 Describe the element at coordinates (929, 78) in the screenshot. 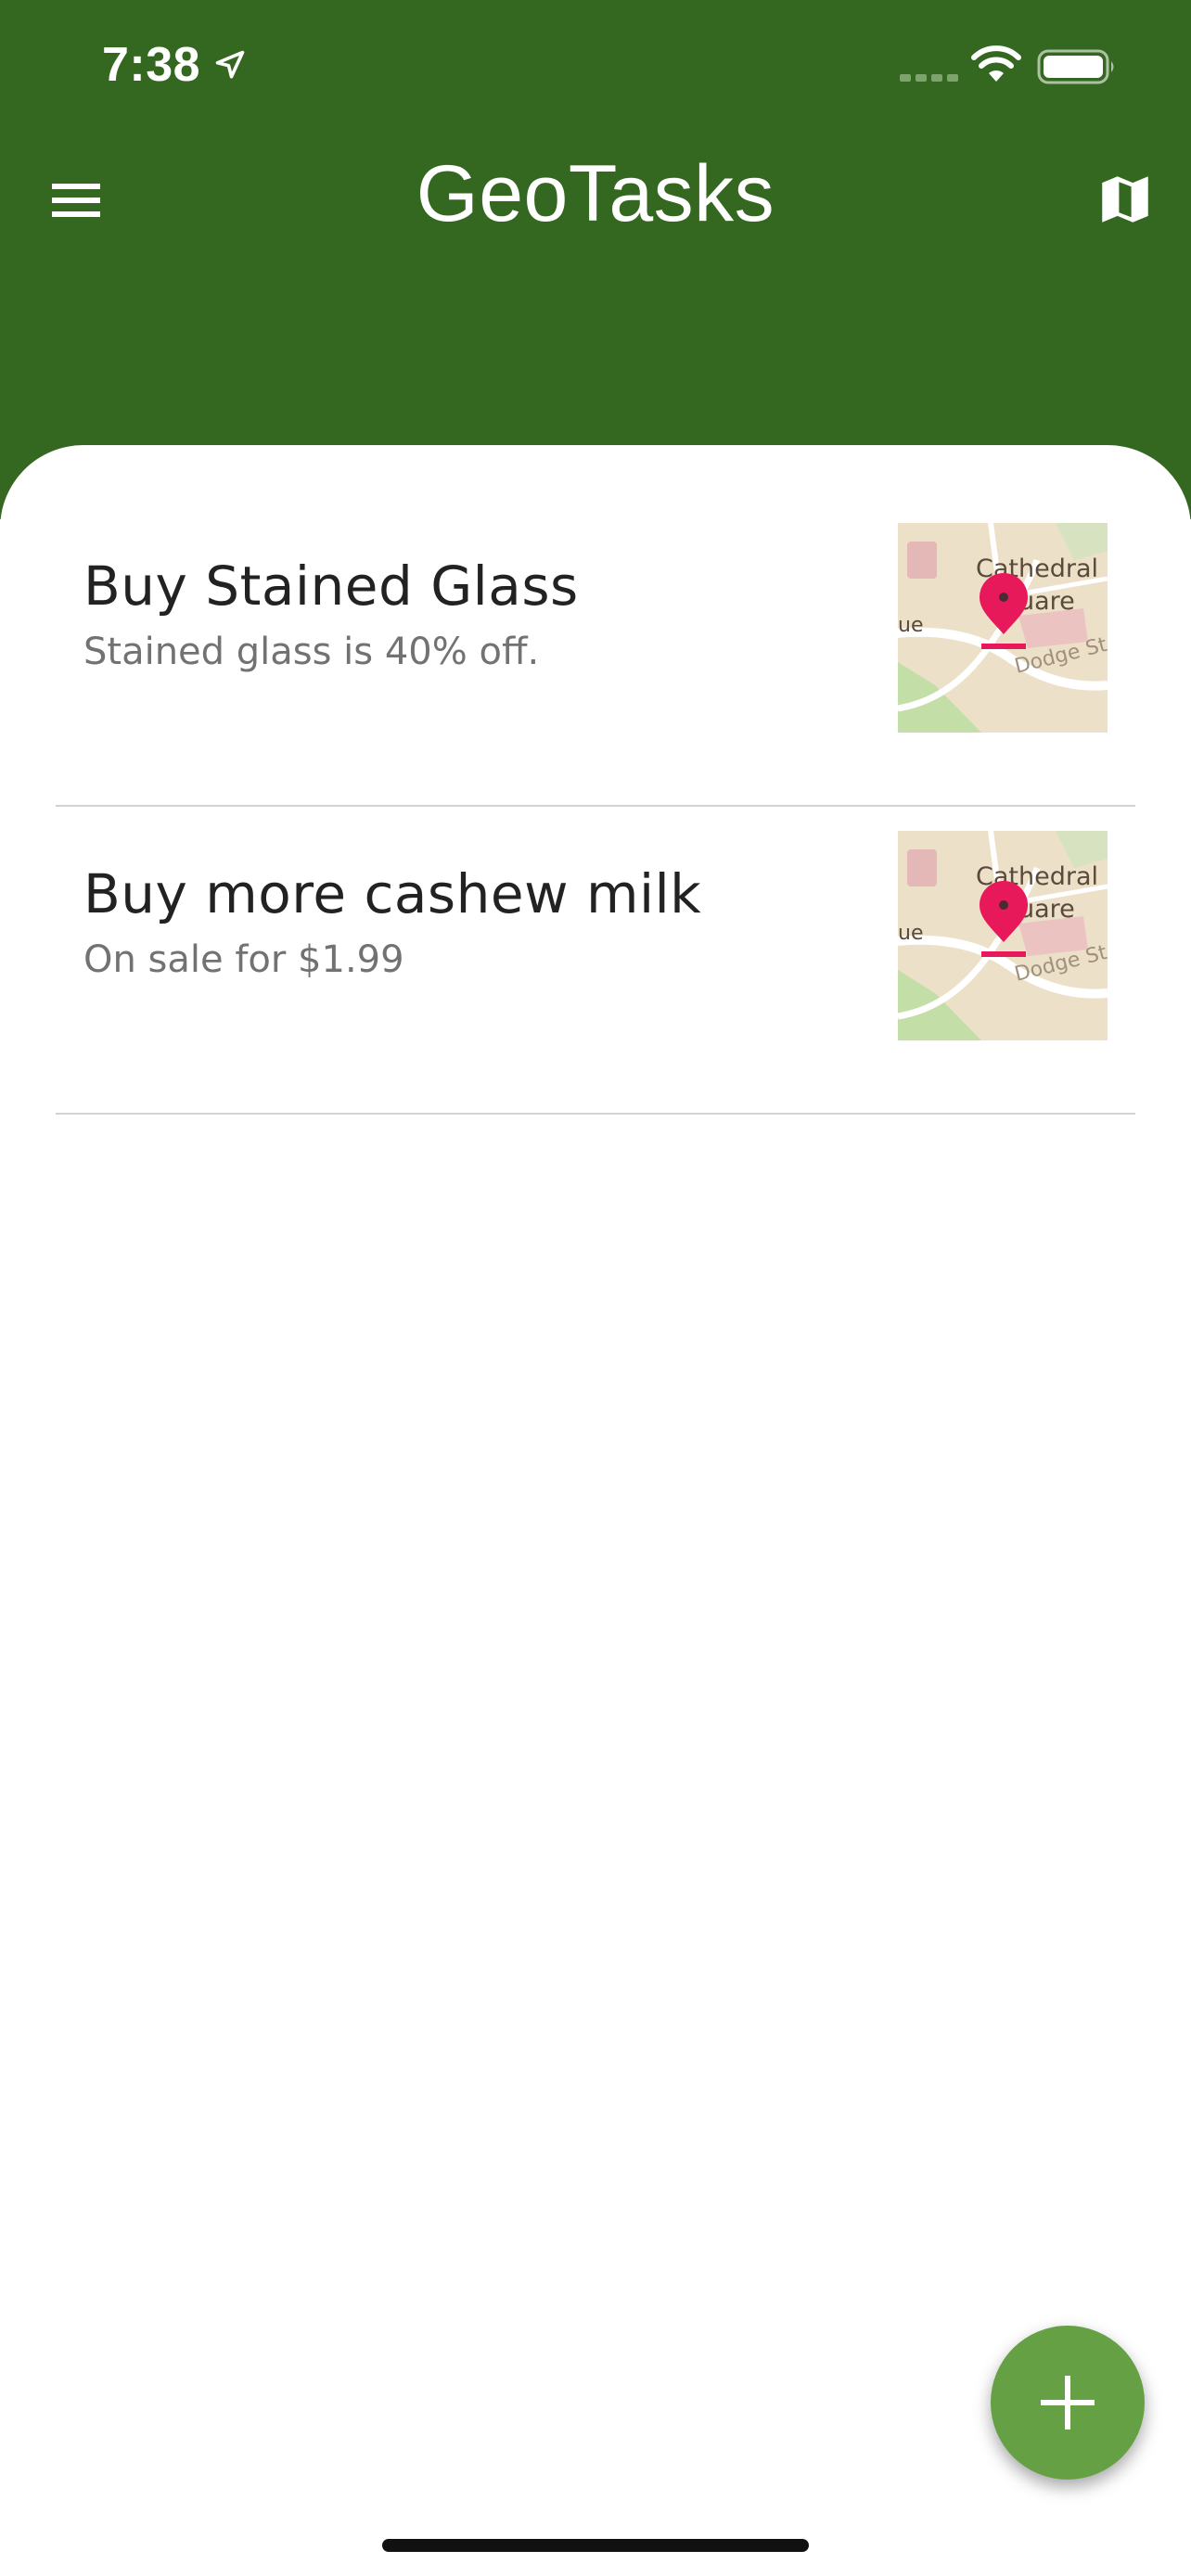

I see `cellular-signal-icon` at that location.